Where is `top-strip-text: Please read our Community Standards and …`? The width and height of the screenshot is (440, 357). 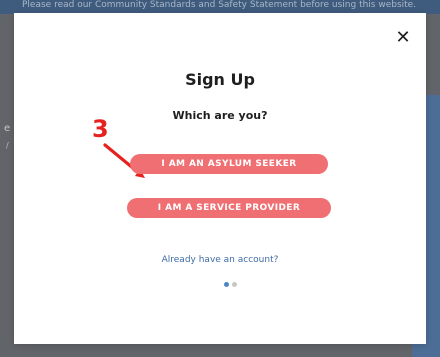 top-strip-text: Please read our Community Standards and … is located at coordinates (220, 7).